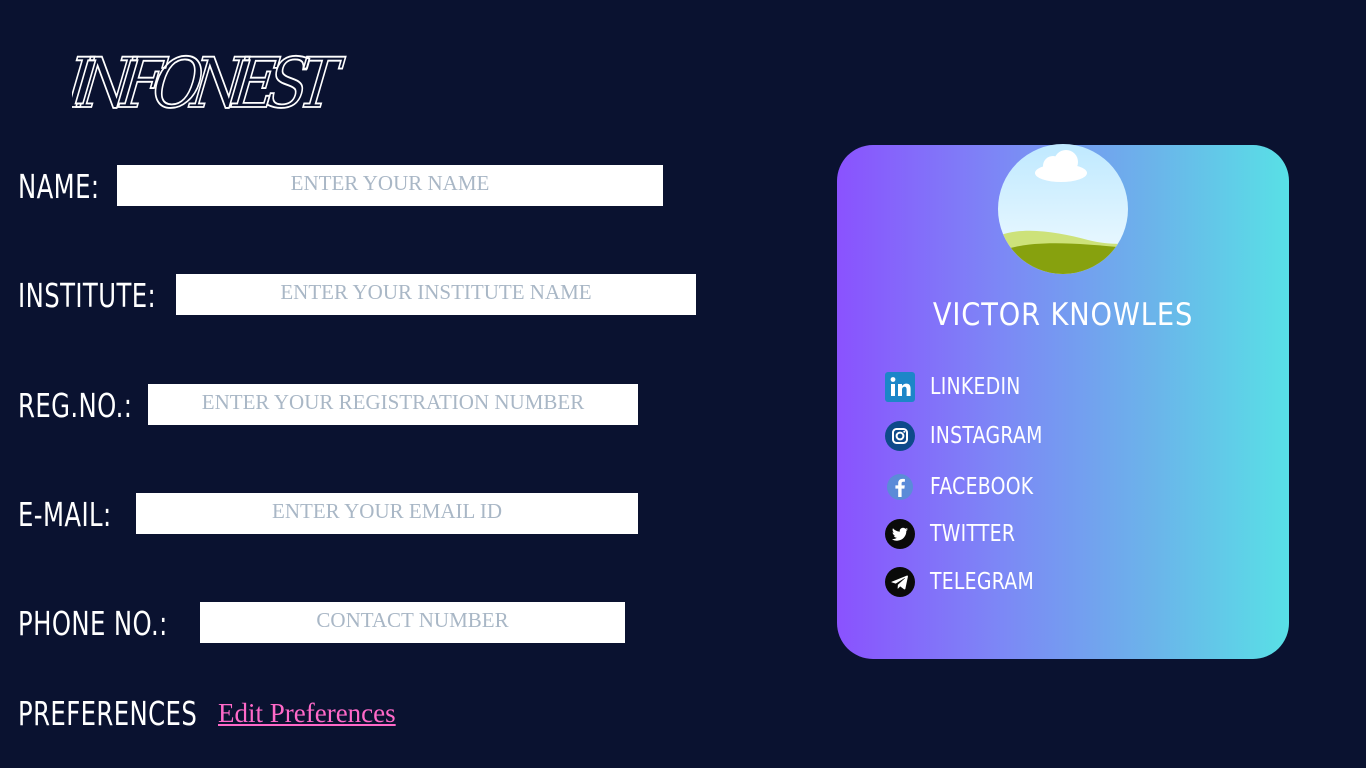 The image size is (1366, 768). I want to click on social-link-facebook: FACEBOOK, so click(970, 487).